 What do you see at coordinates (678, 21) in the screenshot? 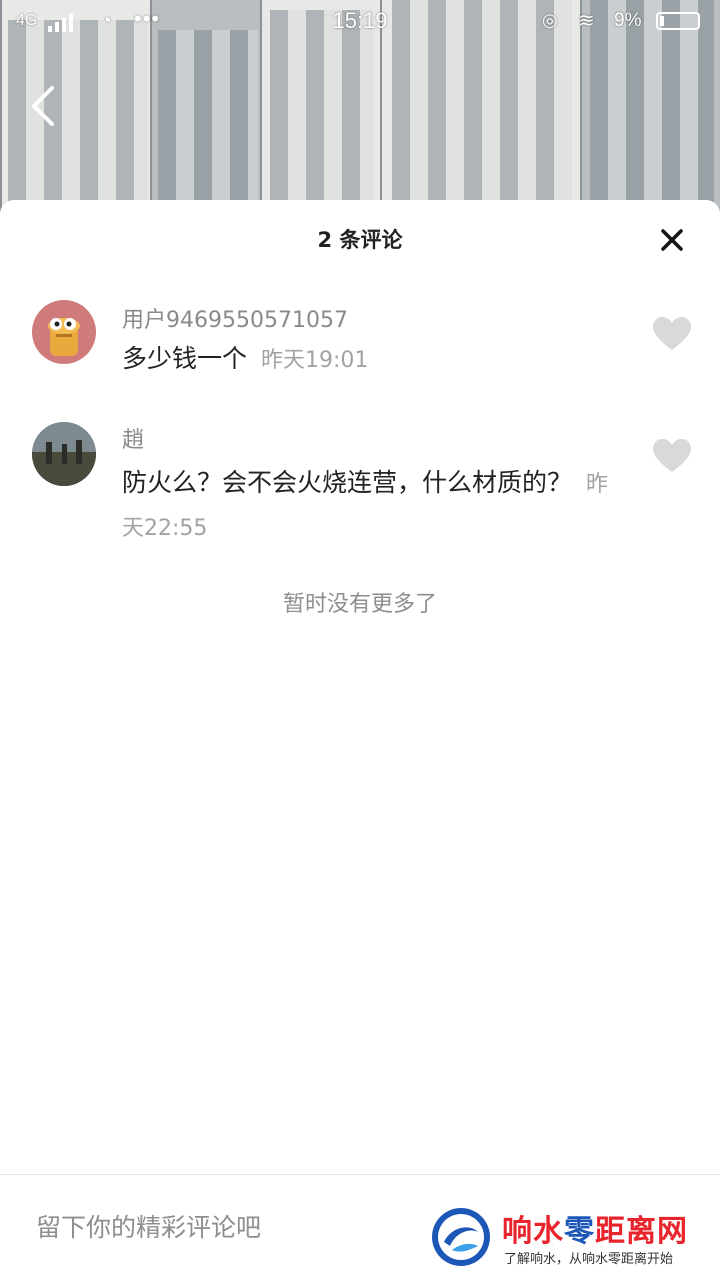
I see `battery-icon` at bounding box center [678, 21].